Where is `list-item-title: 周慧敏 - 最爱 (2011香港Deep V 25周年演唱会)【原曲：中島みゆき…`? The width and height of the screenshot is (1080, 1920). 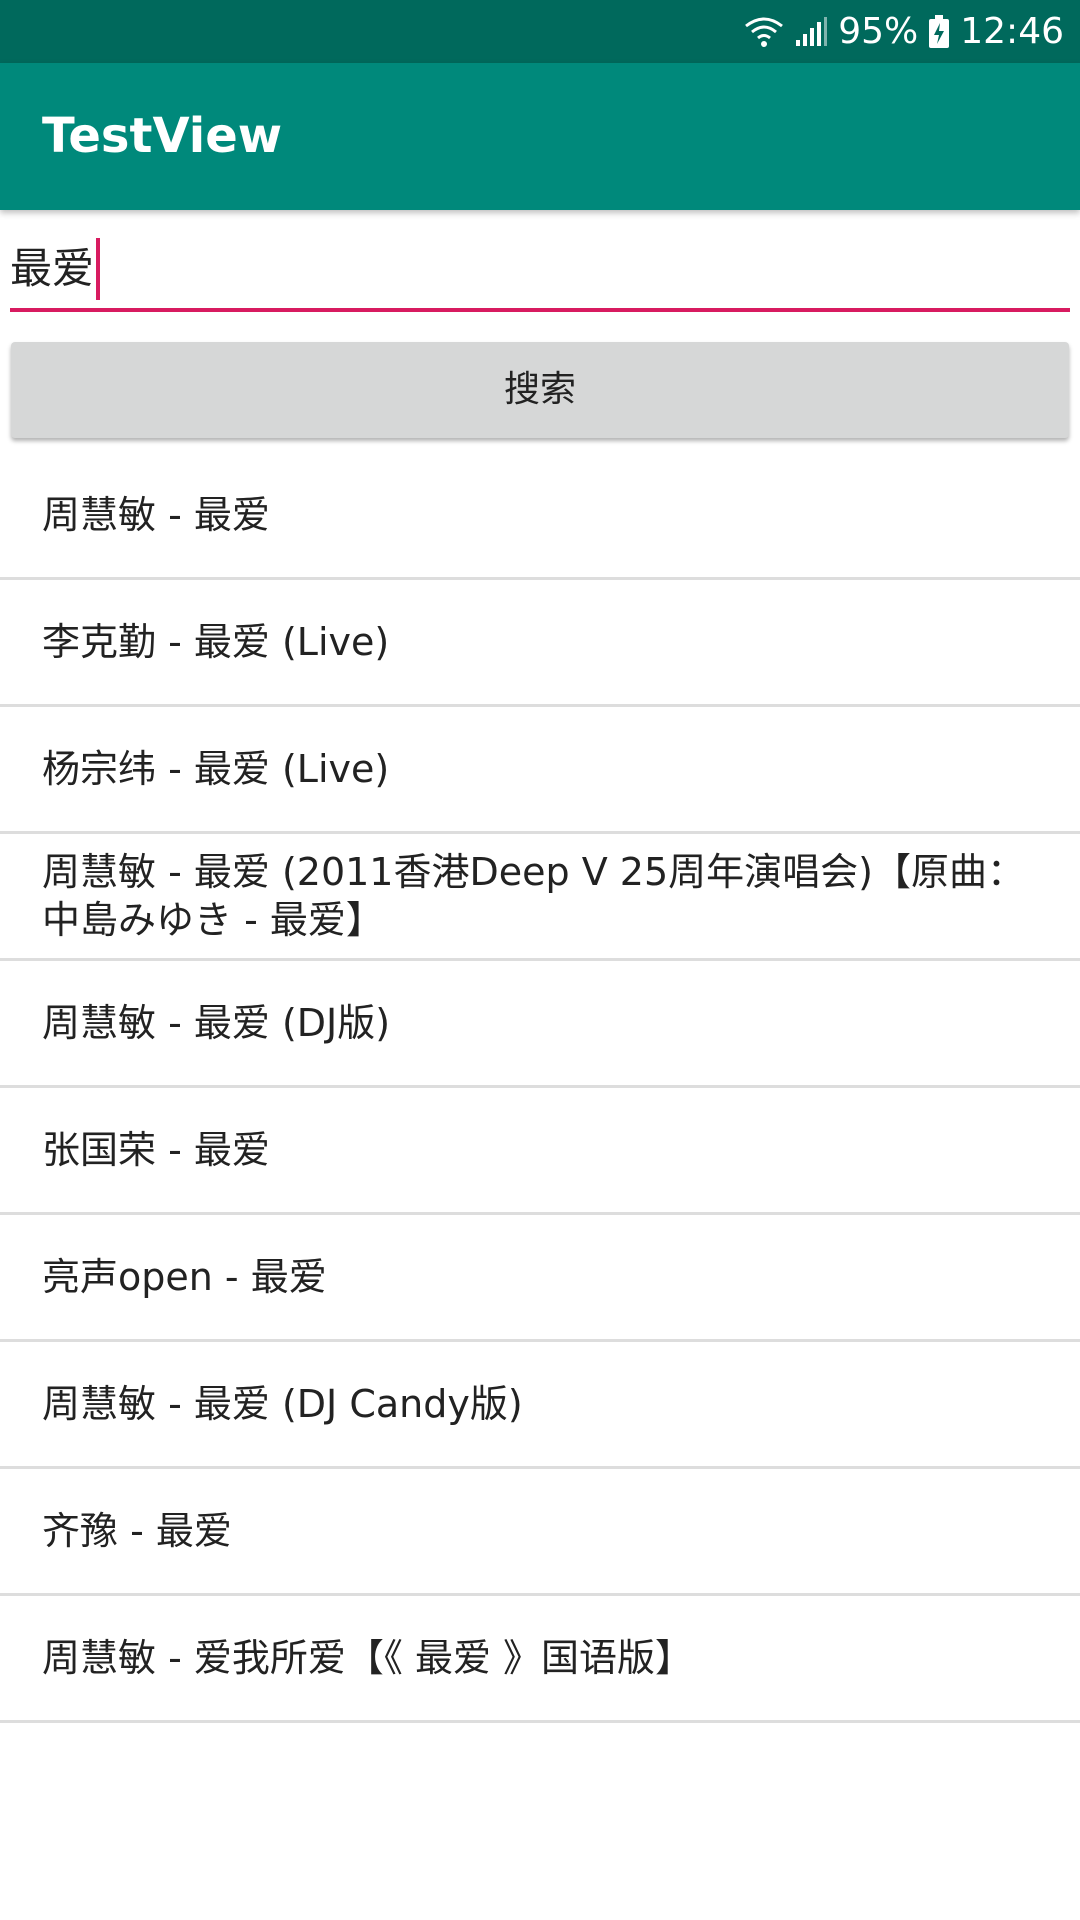 list-item-title: 周慧敏 - 最爱 (2011香港Deep V 25周年演唱会)【原曲：中島みゆき… is located at coordinates (533, 896).